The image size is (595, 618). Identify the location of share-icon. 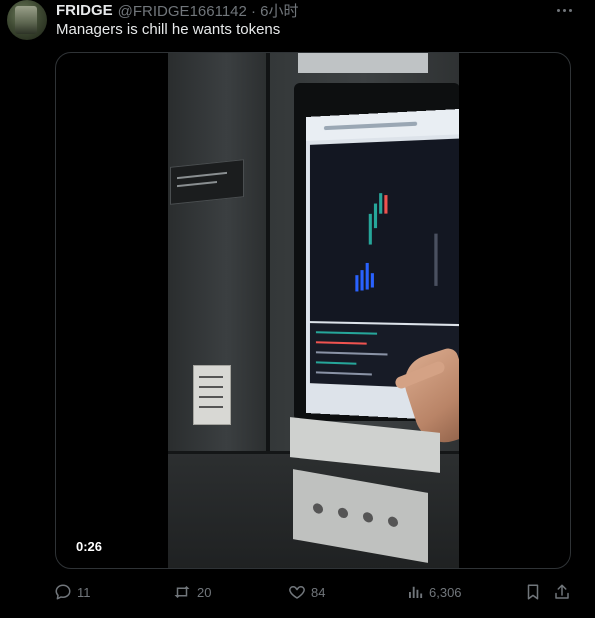
(562, 591).